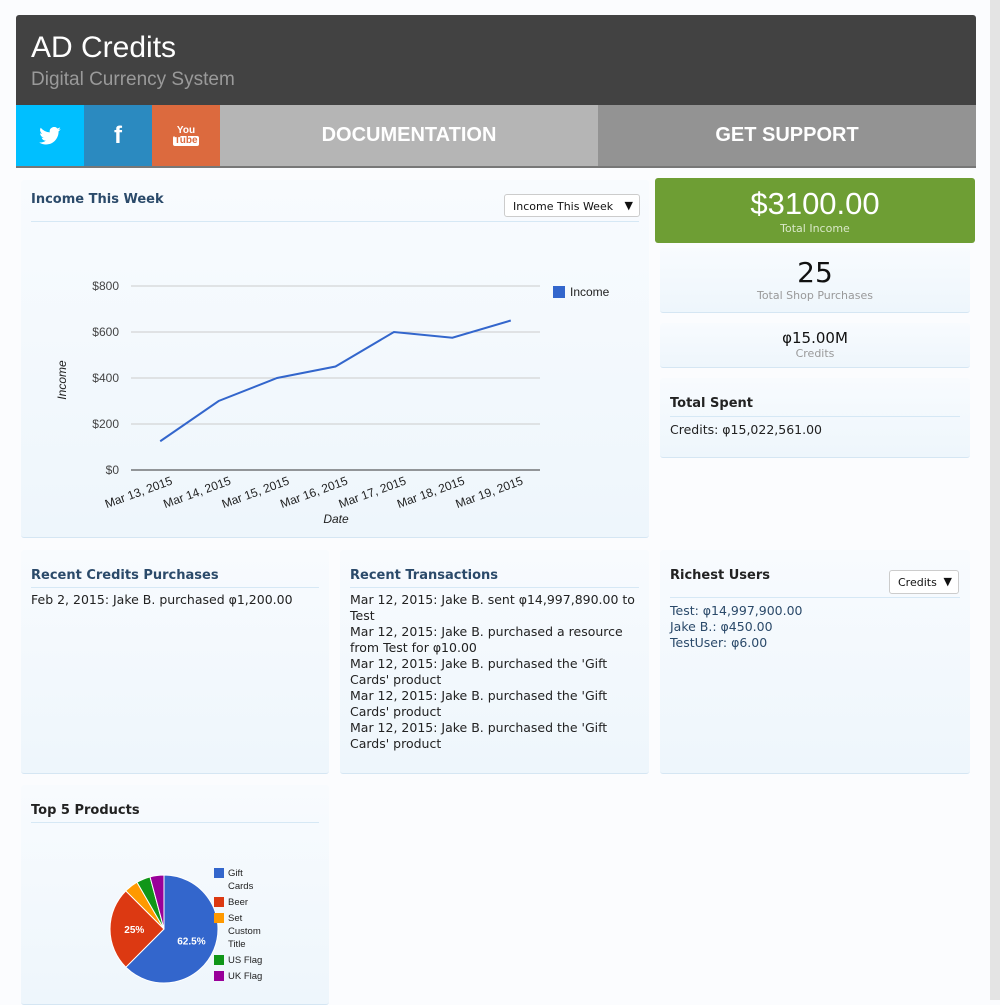 Image resolution: width=1000 pixels, height=1005 pixels. I want to click on credits-card: φ15.00M Credits, so click(815, 345).